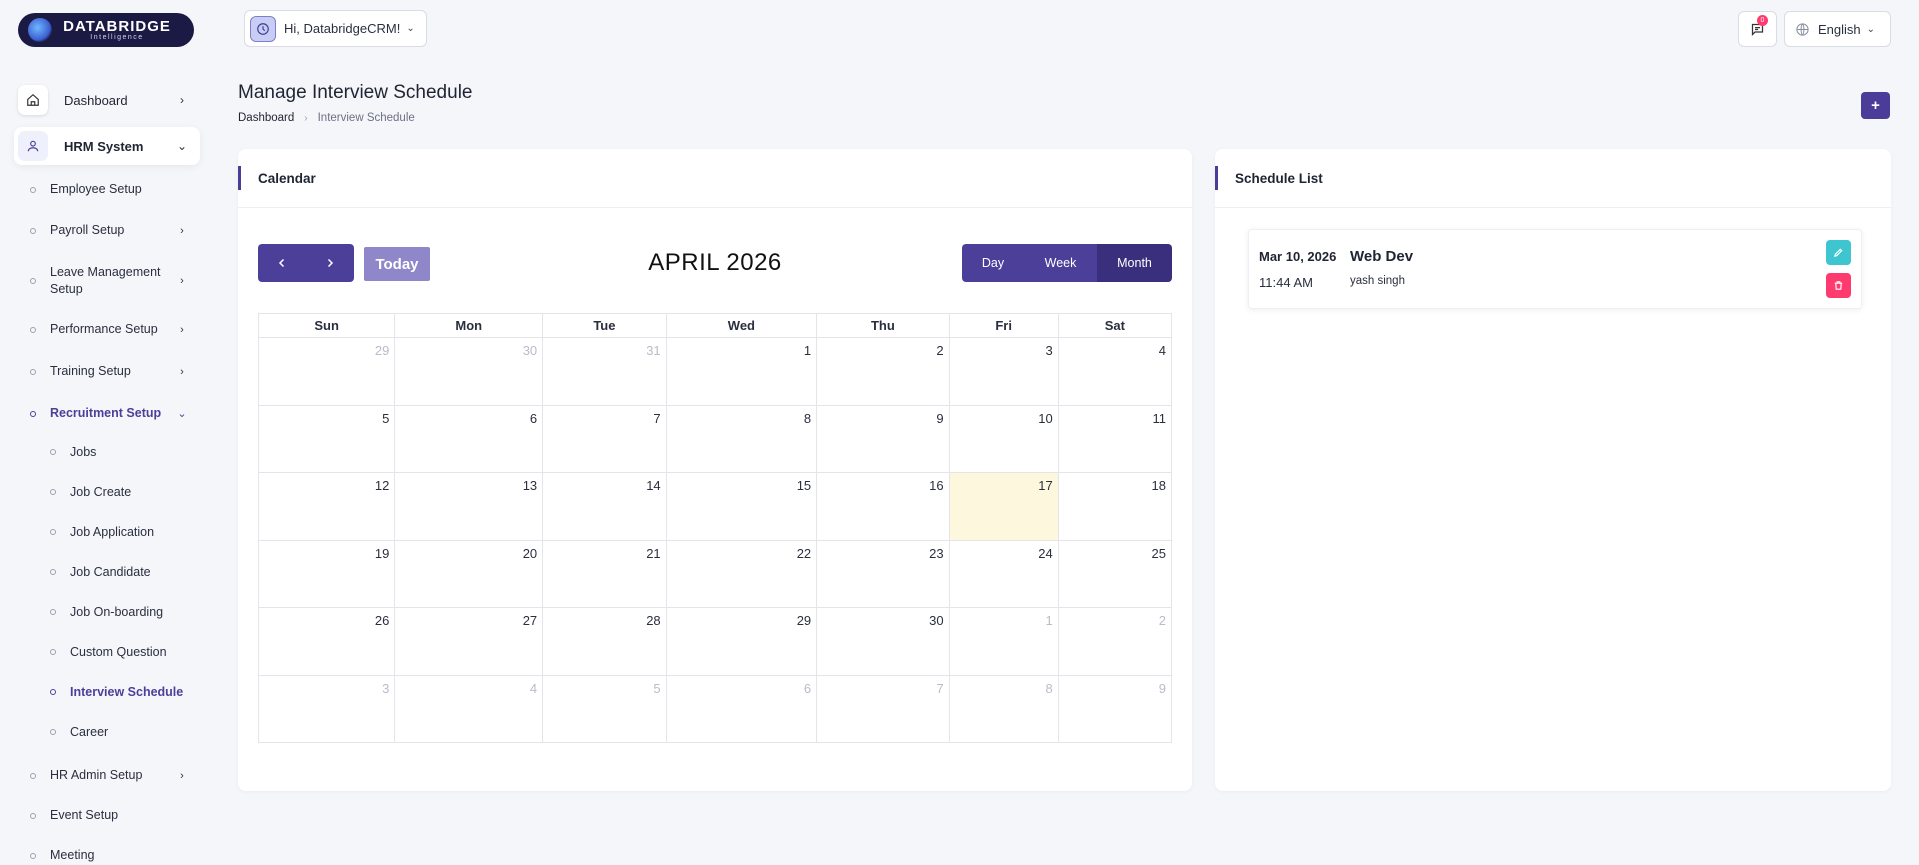  What do you see at coordinates (1916, 432) in the screenshot?
I see `page-scrollbar` at bounding box center [1916, 432].